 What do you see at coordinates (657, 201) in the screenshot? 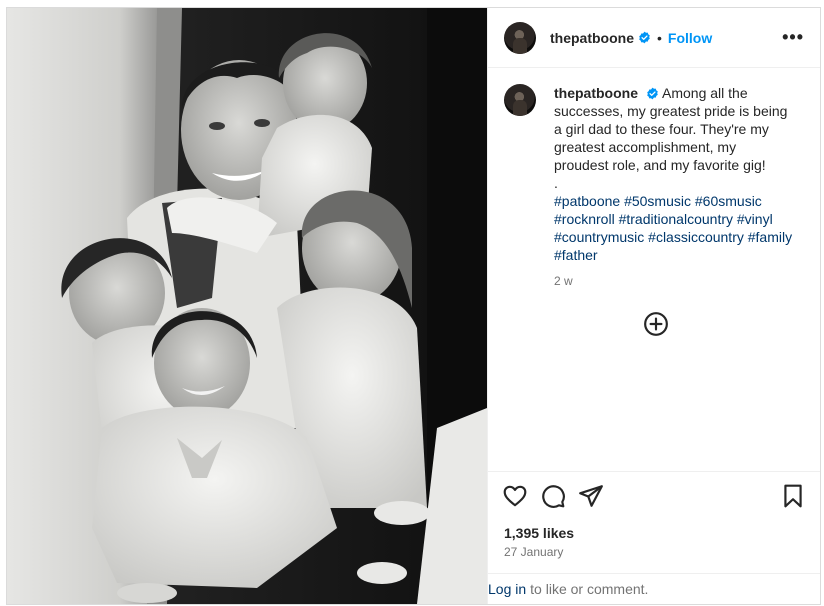
I see `hashtag-link: #50smusic` at bounding box center [657, 201].